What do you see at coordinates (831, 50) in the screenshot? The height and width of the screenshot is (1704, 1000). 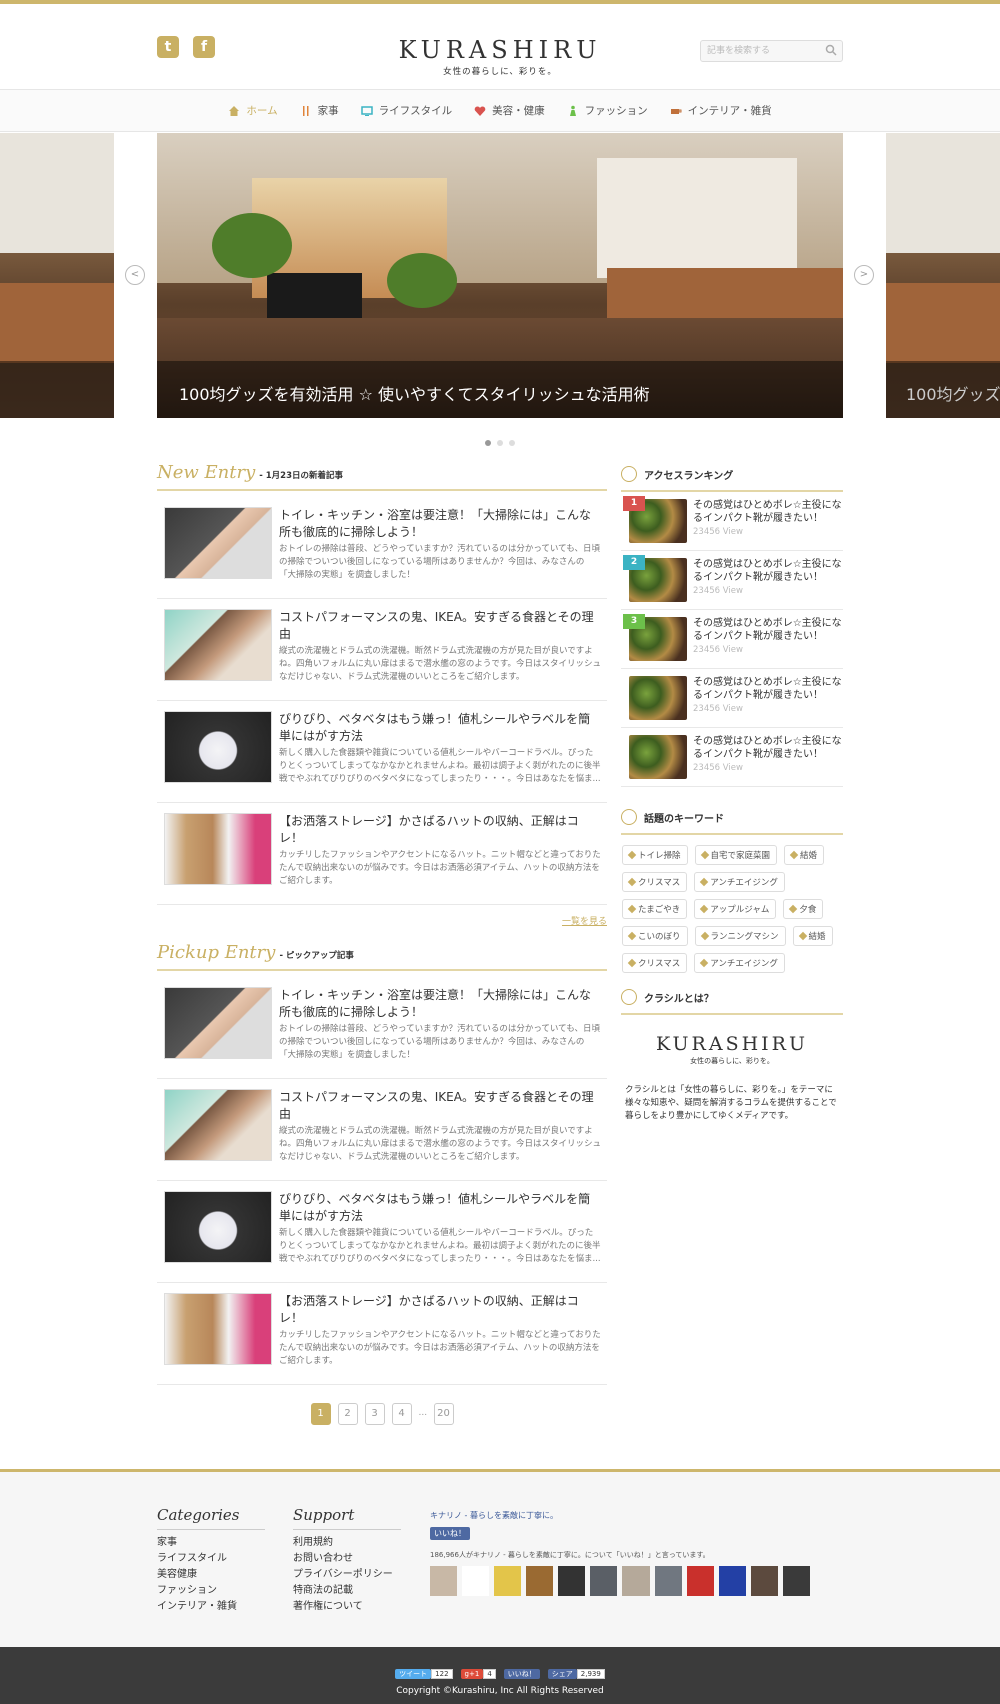 I see `search-icon` at bounding box center [831, 50].